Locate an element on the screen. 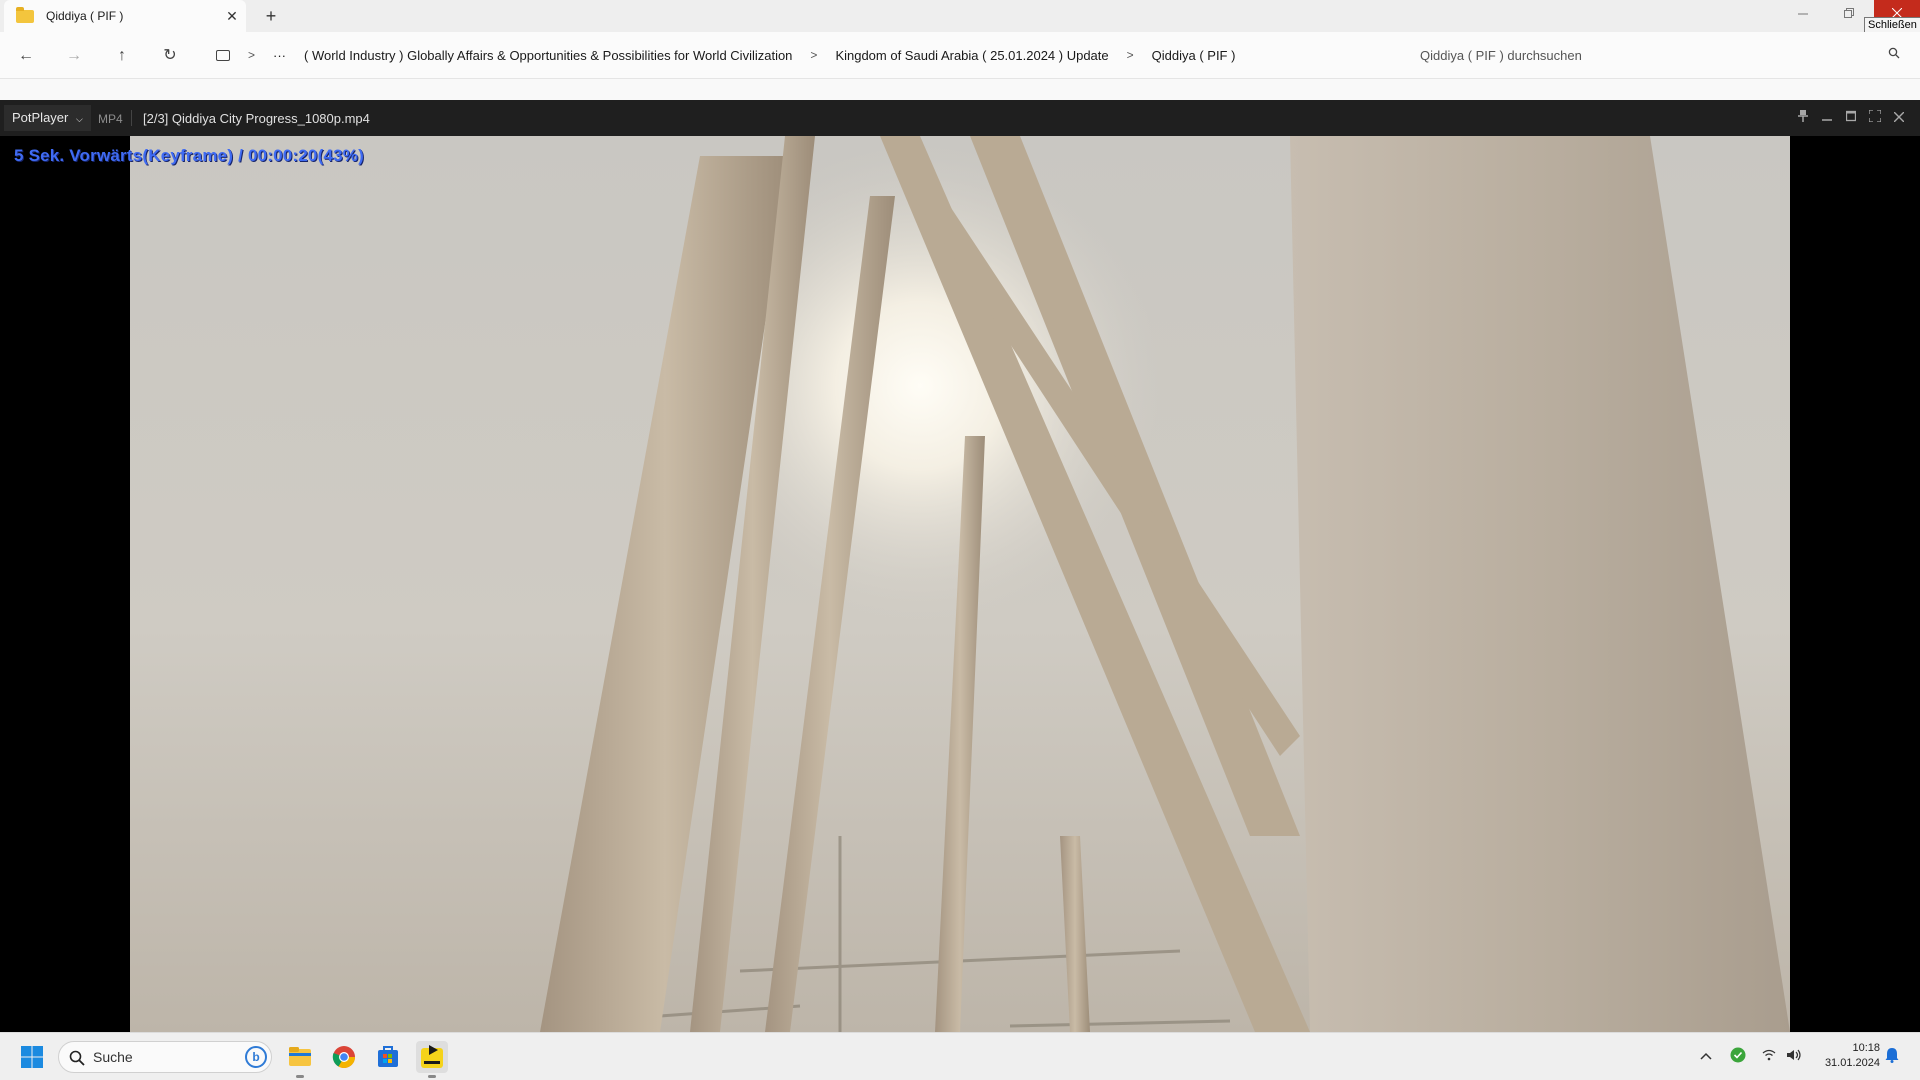  file-explorer-taskbar-button is located at coordinates (300, 1059).